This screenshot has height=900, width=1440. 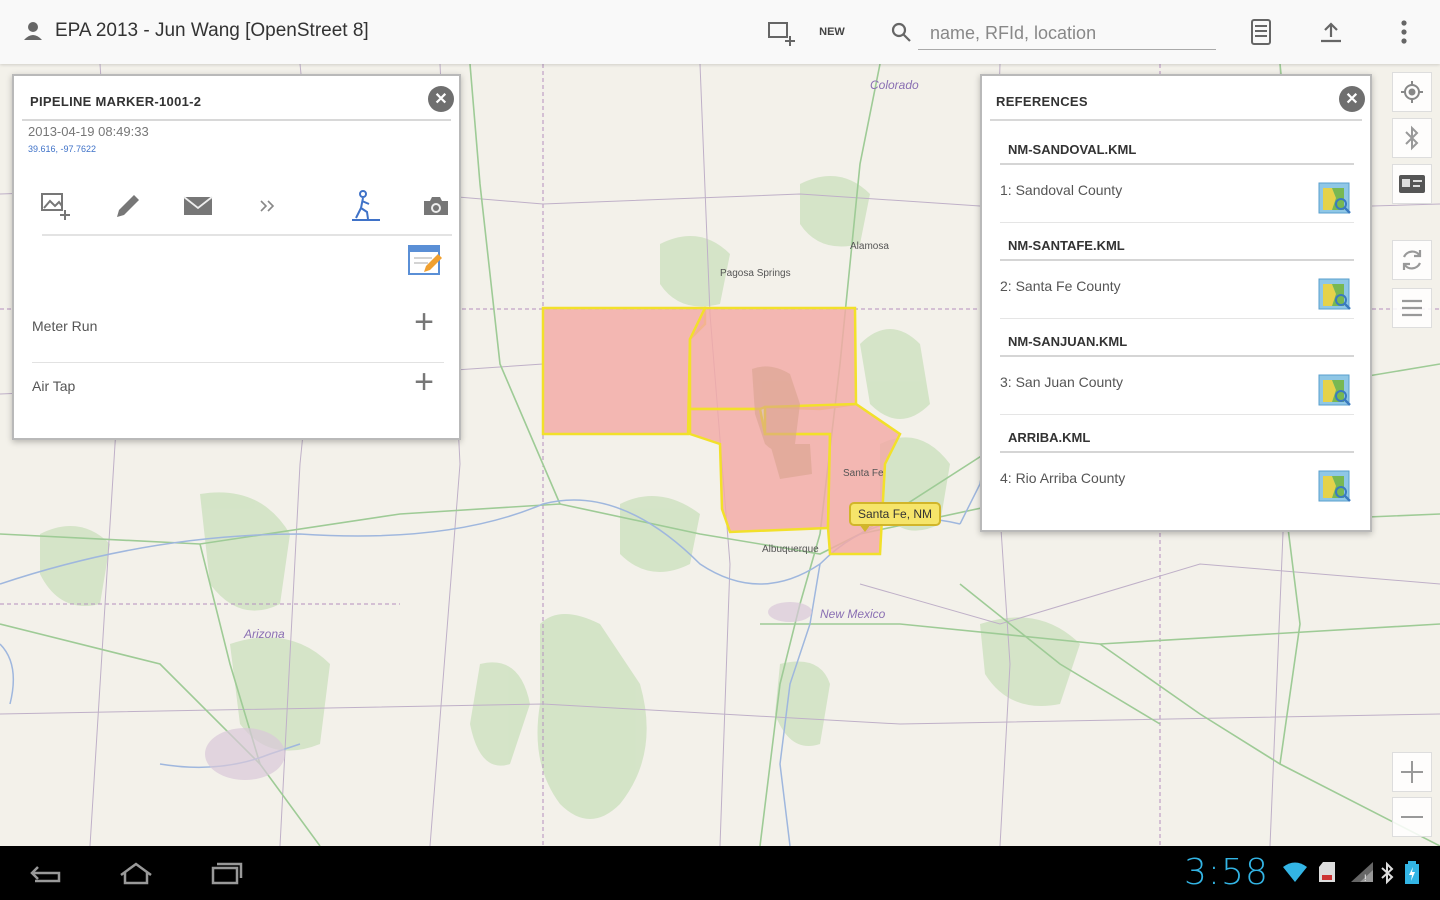 What do you see at coordinates (46, 873) in the screenshot?
I see `back-icon` at bounding box center [46, 873].